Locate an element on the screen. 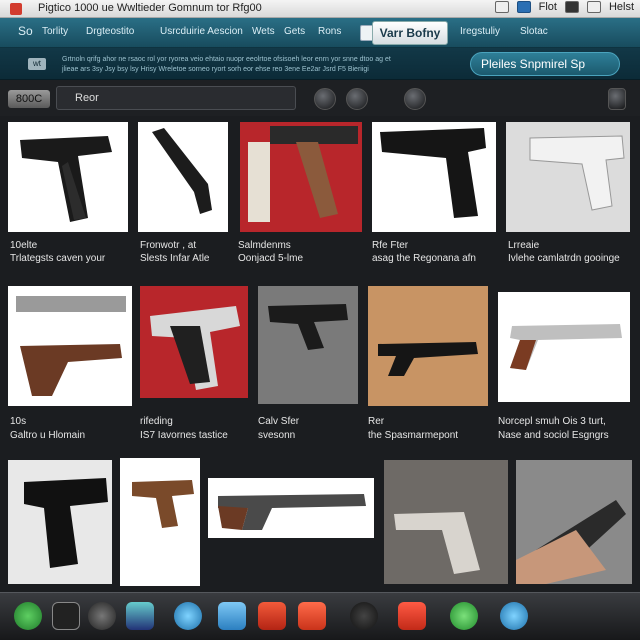 The image size is (640, 640). caption-title-8: Calv Sfer is located at coordinates (279, 421).